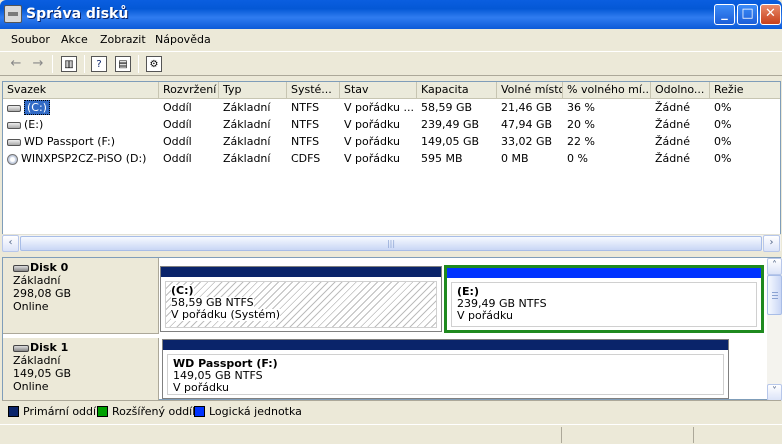  I want to click on cd-icon, so click(12, 159).